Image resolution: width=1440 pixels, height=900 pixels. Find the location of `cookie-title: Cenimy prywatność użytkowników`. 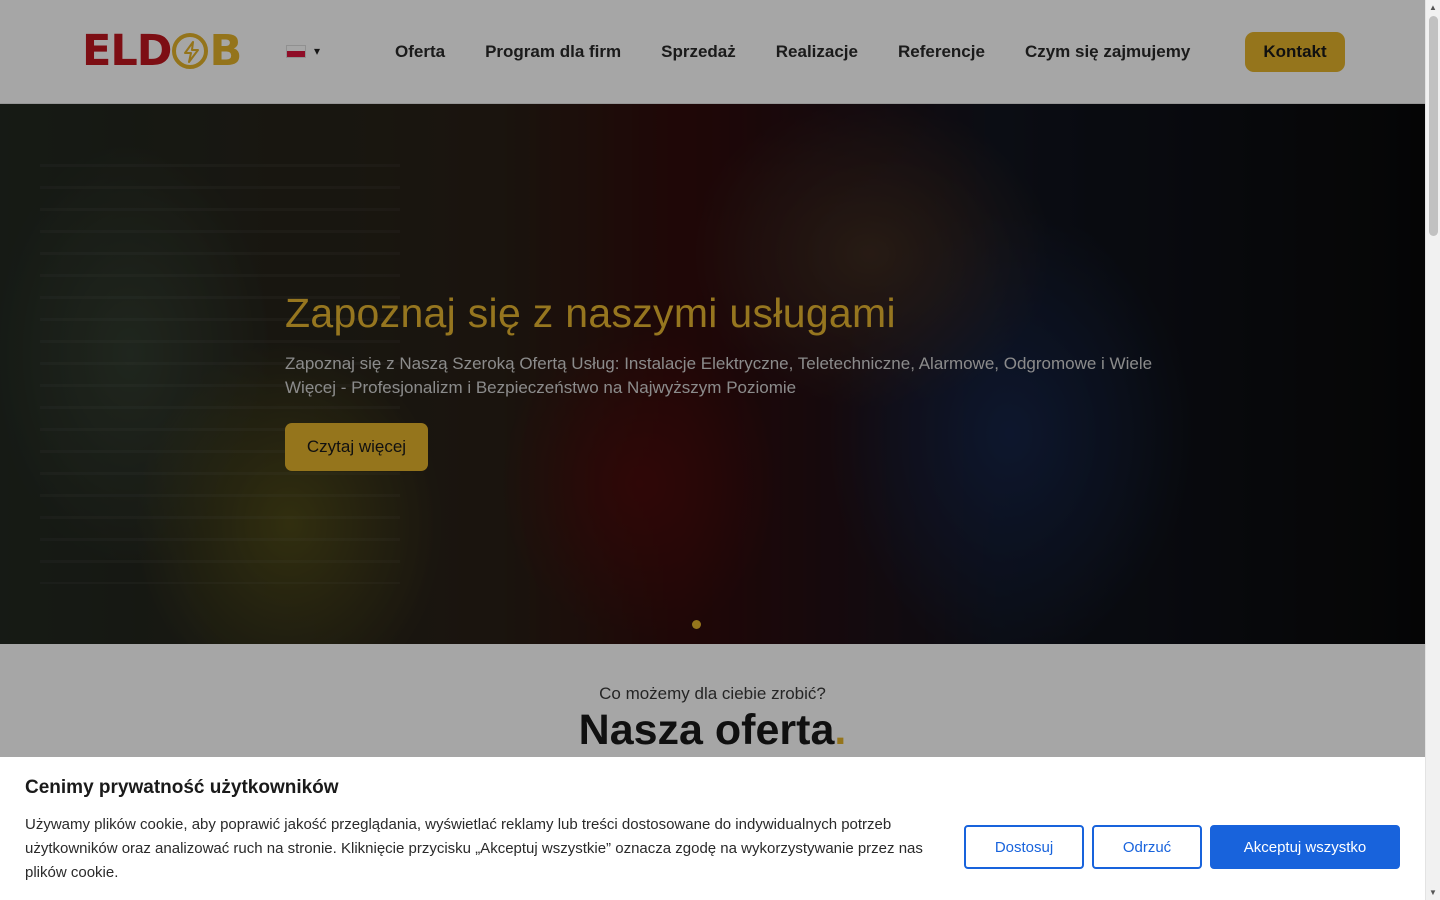

cookie-title: Cenimy prywatność użytkowników is located at coordinates (182, 787).